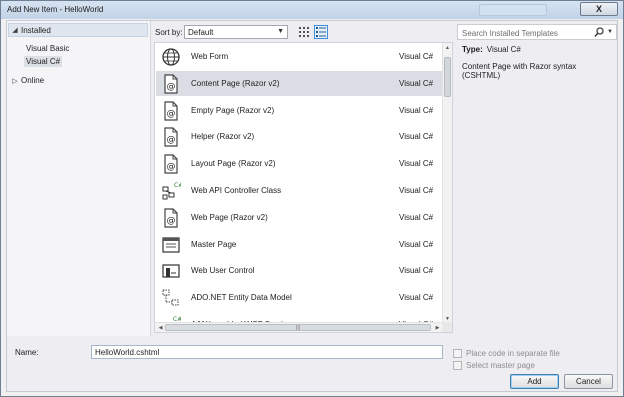 The width and height of the screenshot is (624, 397). I want to click on template-row: @ Empty Page (Razor v2) Visual C#, so click(299, 110).